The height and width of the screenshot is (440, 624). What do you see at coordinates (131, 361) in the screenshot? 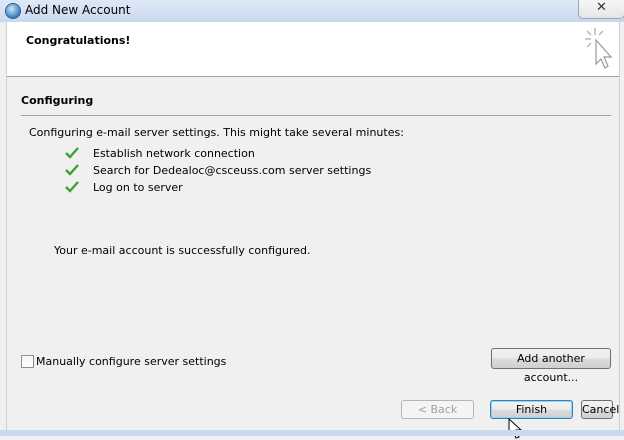
I see `manual-config-label: Manually configure server settings` at bounding box center [131, 361].